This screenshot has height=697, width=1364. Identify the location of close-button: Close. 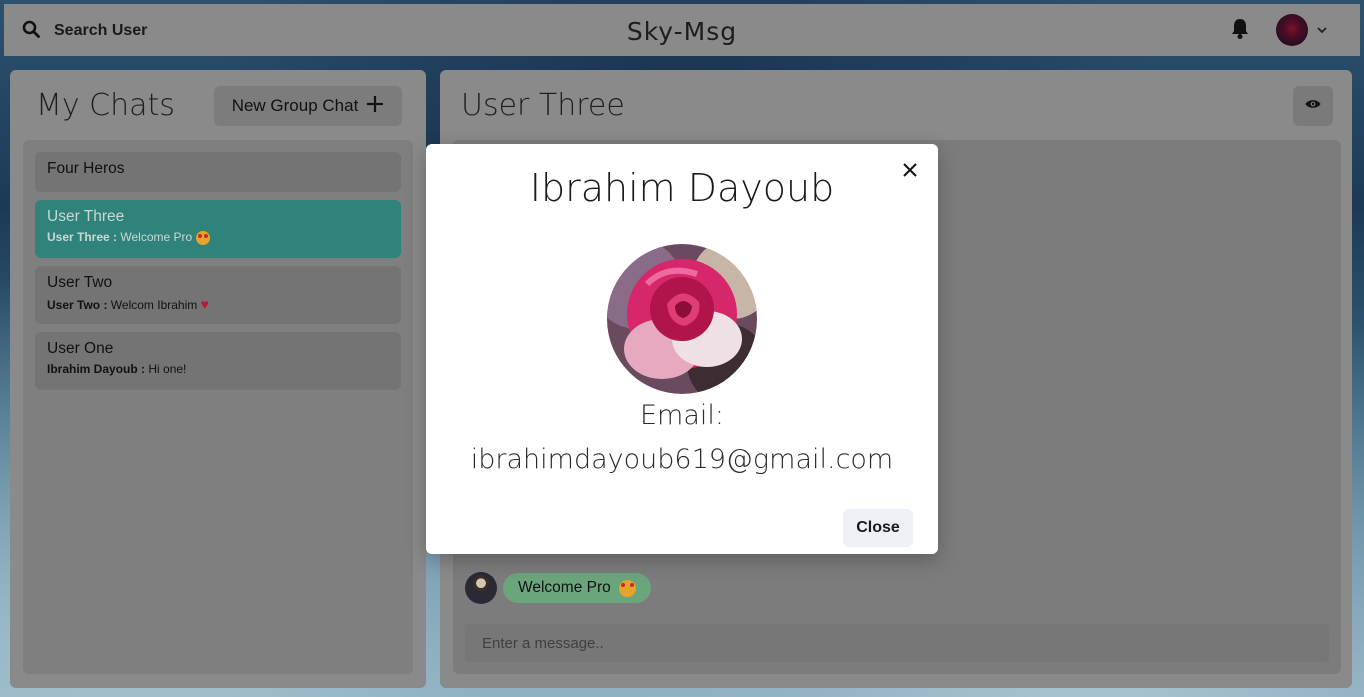
(878, 528).